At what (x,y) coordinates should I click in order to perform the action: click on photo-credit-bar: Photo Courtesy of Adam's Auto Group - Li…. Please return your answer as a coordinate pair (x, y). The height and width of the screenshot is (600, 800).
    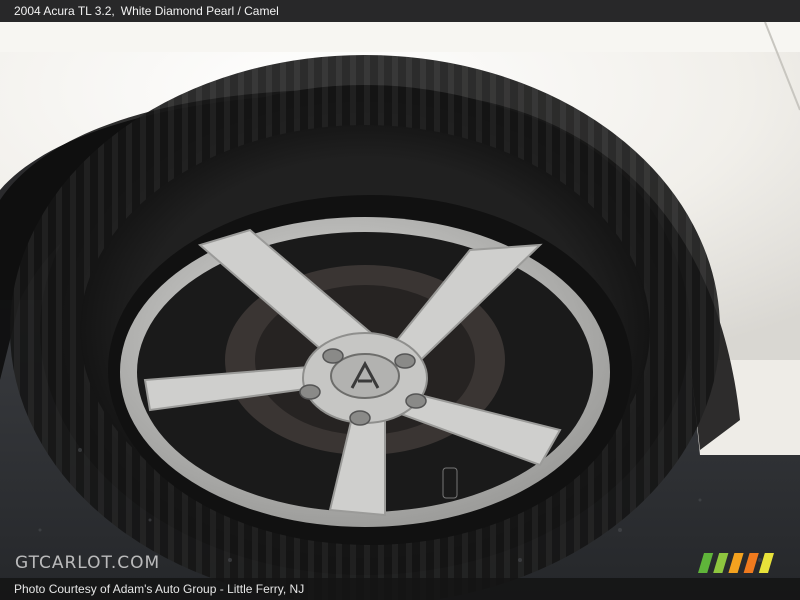
    Looking at the image, I should click on (400, 589).